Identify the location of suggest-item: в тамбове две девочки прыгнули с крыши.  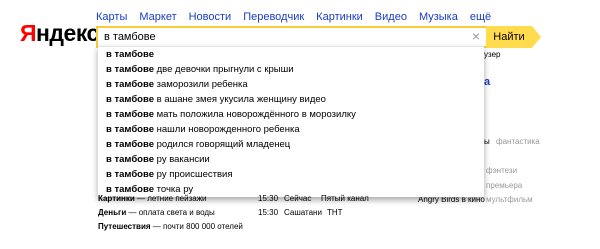
(291, 69).